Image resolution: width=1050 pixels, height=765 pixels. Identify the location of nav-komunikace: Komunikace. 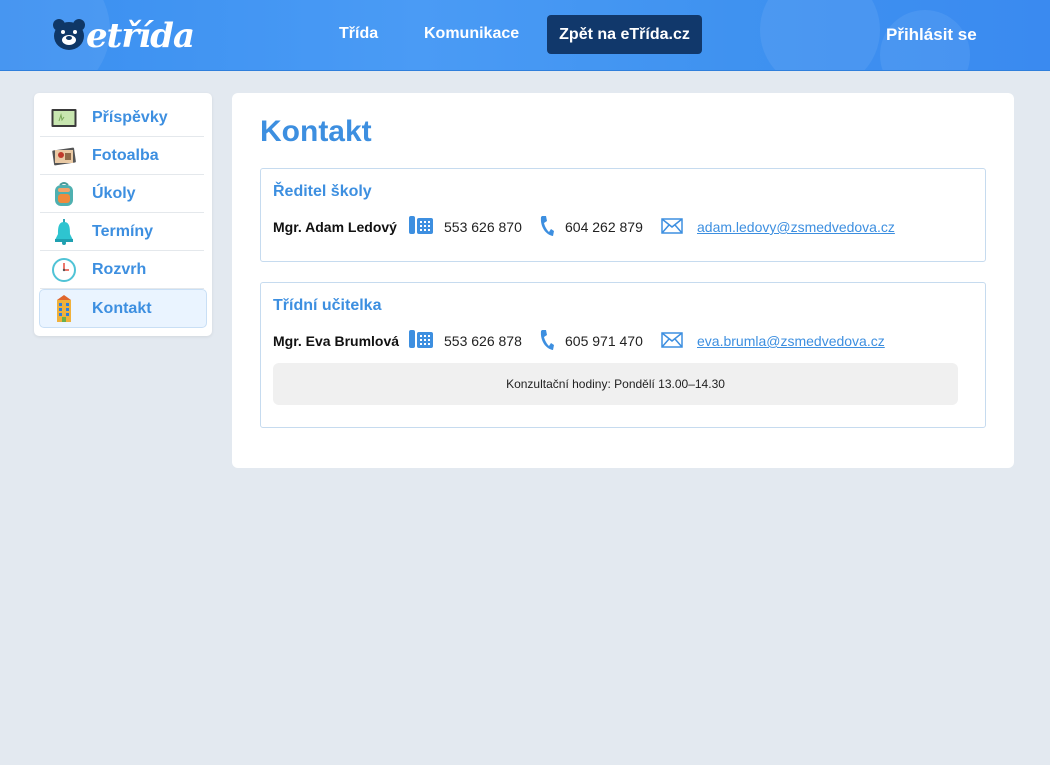
(471, 34).